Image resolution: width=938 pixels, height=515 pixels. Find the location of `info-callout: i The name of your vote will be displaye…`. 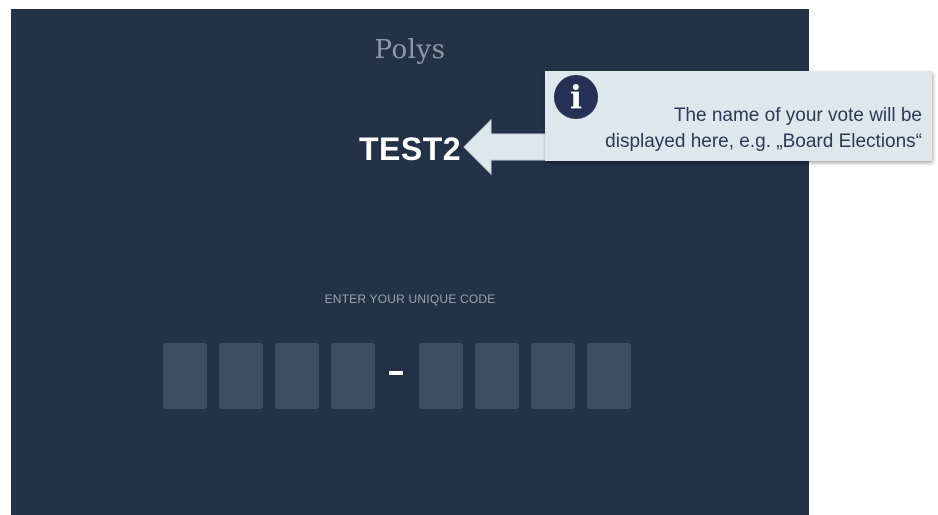

info-callout: i The name of your vote will be displaye… is located at coordinates (738, 116).